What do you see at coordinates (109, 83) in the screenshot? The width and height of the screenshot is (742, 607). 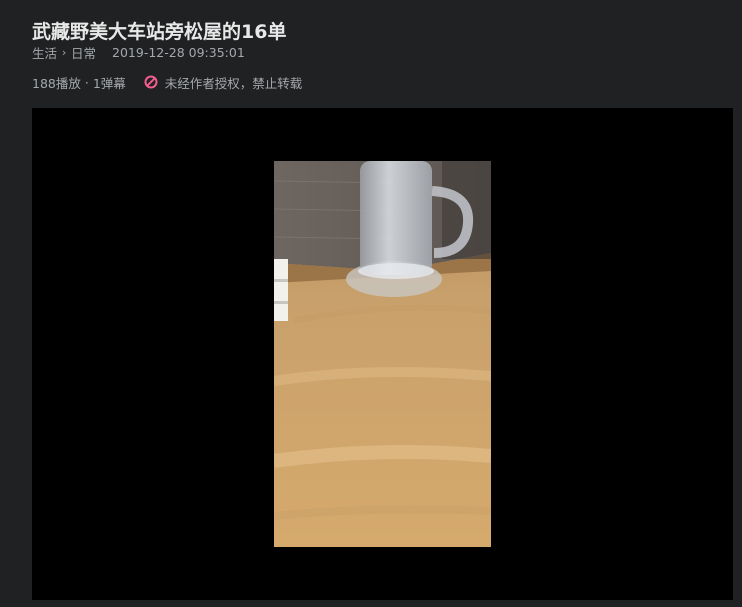 I see `danmaku-count: 1弹幕` at bounding box center [109, 83].